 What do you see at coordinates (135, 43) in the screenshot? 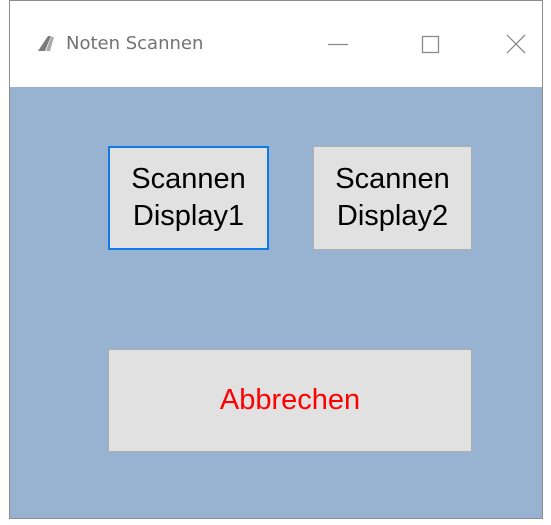
I see `window-title: Noten Scannen` at bounding box center [135, 43].